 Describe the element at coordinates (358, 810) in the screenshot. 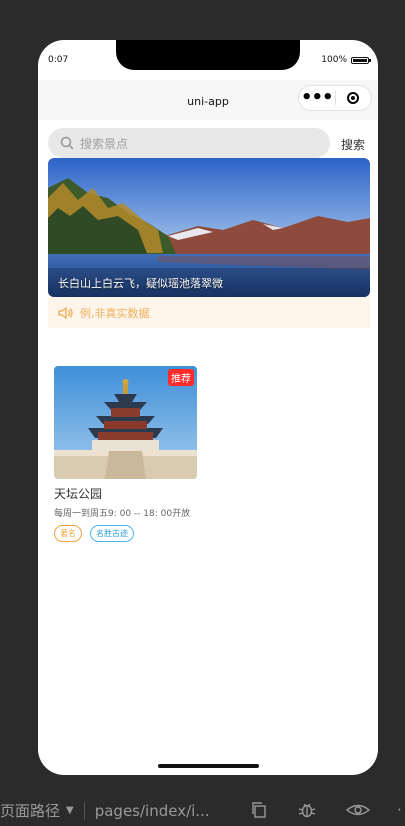

I see `eye-icon` at that location.